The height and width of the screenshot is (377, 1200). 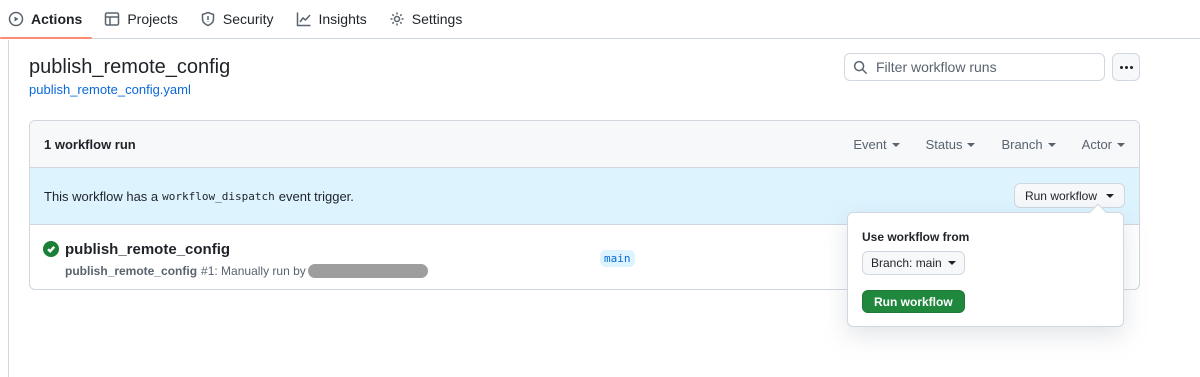 What do you see at coordinates (147, 249) in the screenshot?
I see `run-title: publish_remote_config` at bounding box center [147, 249].